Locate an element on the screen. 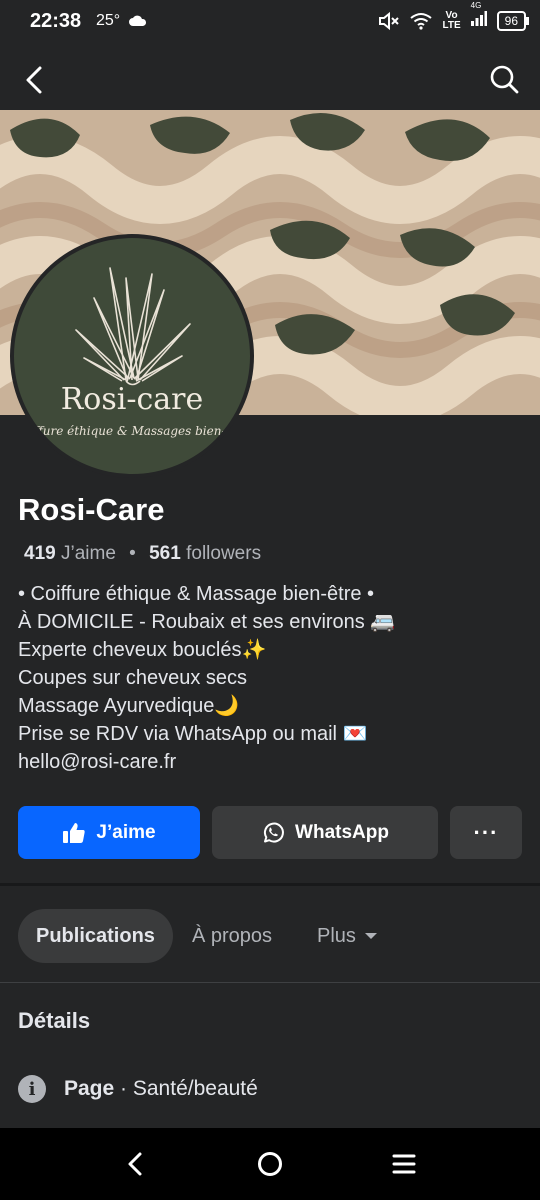 This screenshot has width=540, height=1200. like-button-label: J’aime is located at coordinates (126, 832).